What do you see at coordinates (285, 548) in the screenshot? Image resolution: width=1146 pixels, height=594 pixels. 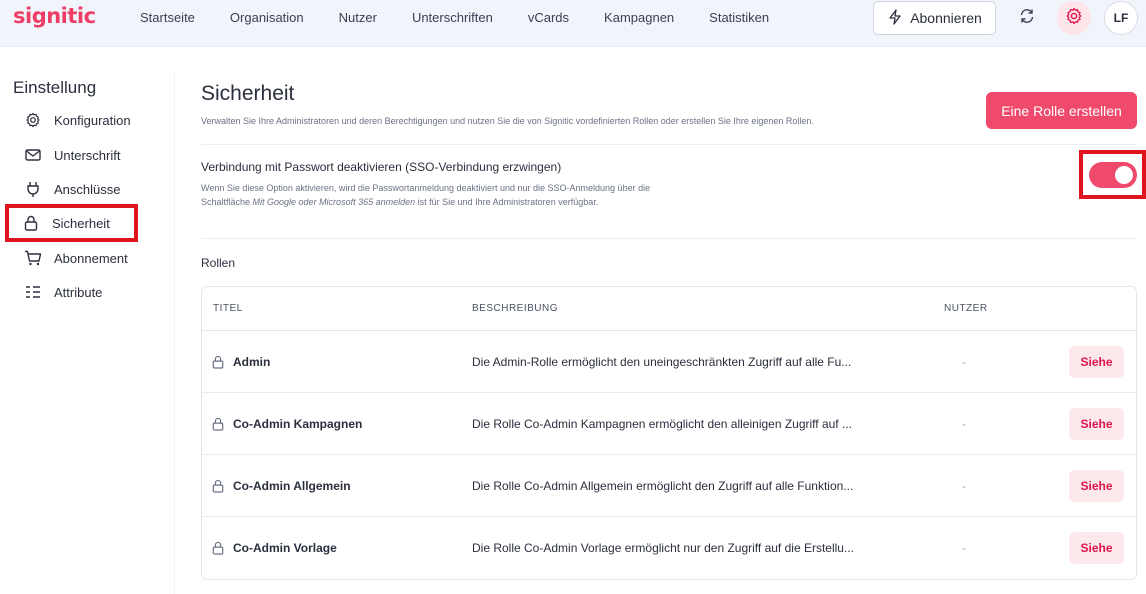 I see `role-title: Co-Admin Vorlage` at bounding box center [285, 548].